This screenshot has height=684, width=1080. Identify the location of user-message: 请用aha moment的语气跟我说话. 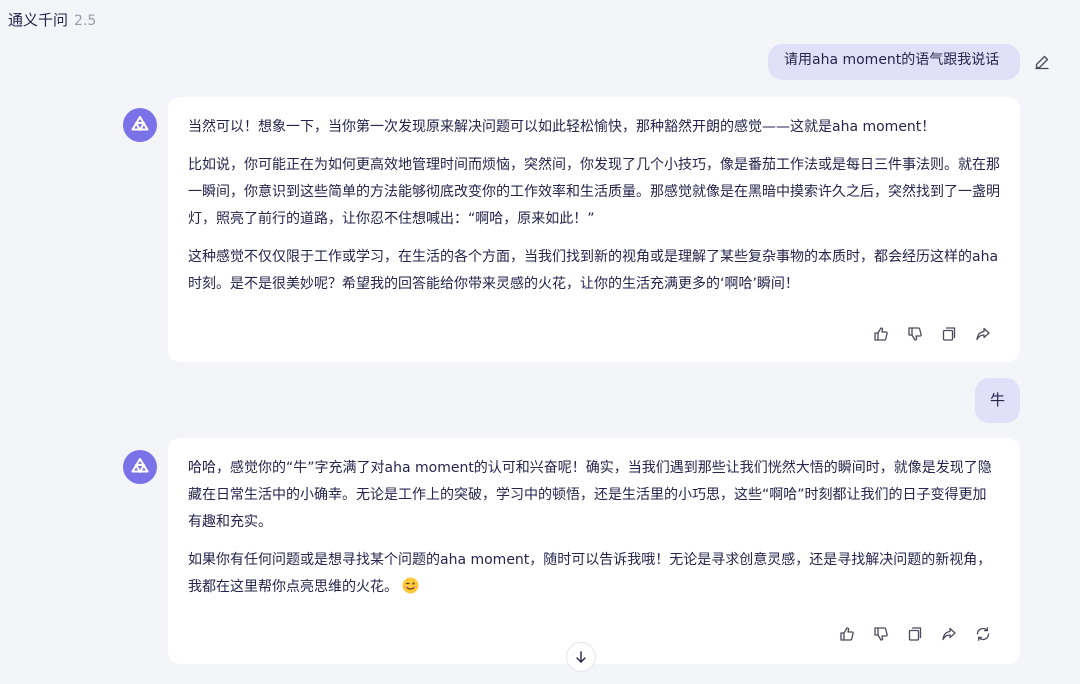
(894, 62).